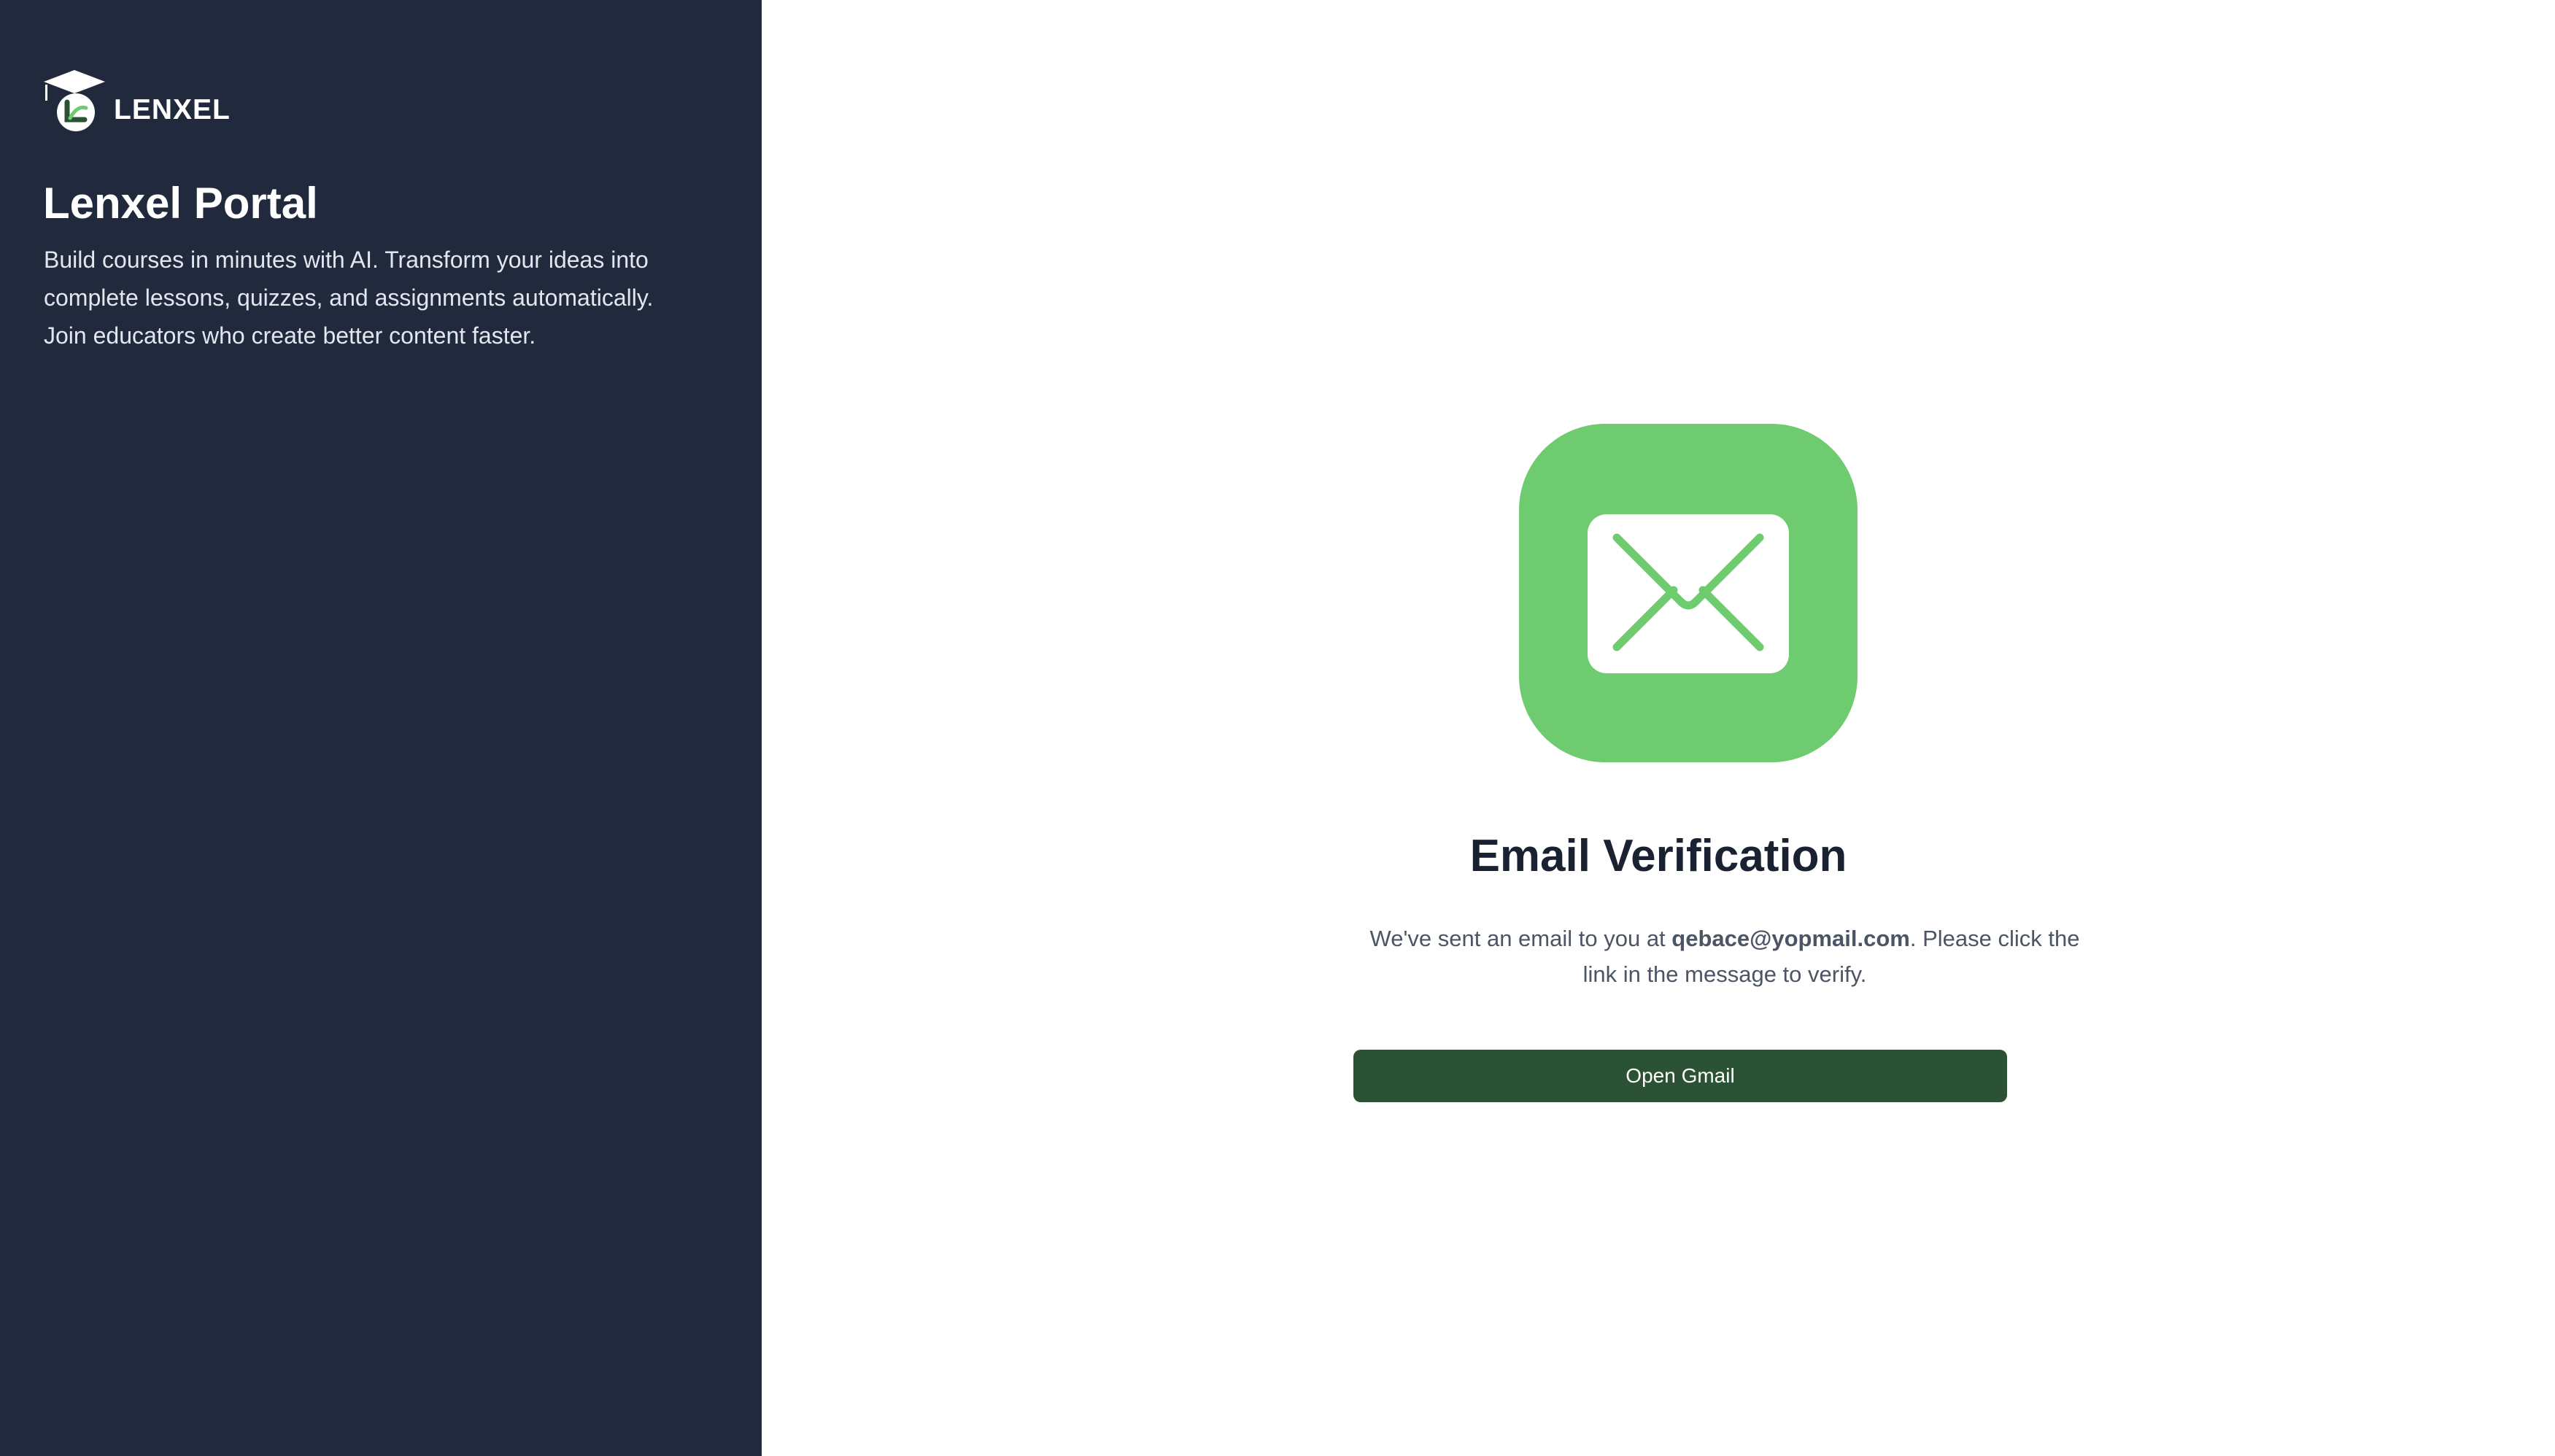 The image size is (2555, 1456). What do you see at coordinates (1658, 856) in the screenshot?
I see `verification-title: Email Verification` at bounding box center [1658, 856].